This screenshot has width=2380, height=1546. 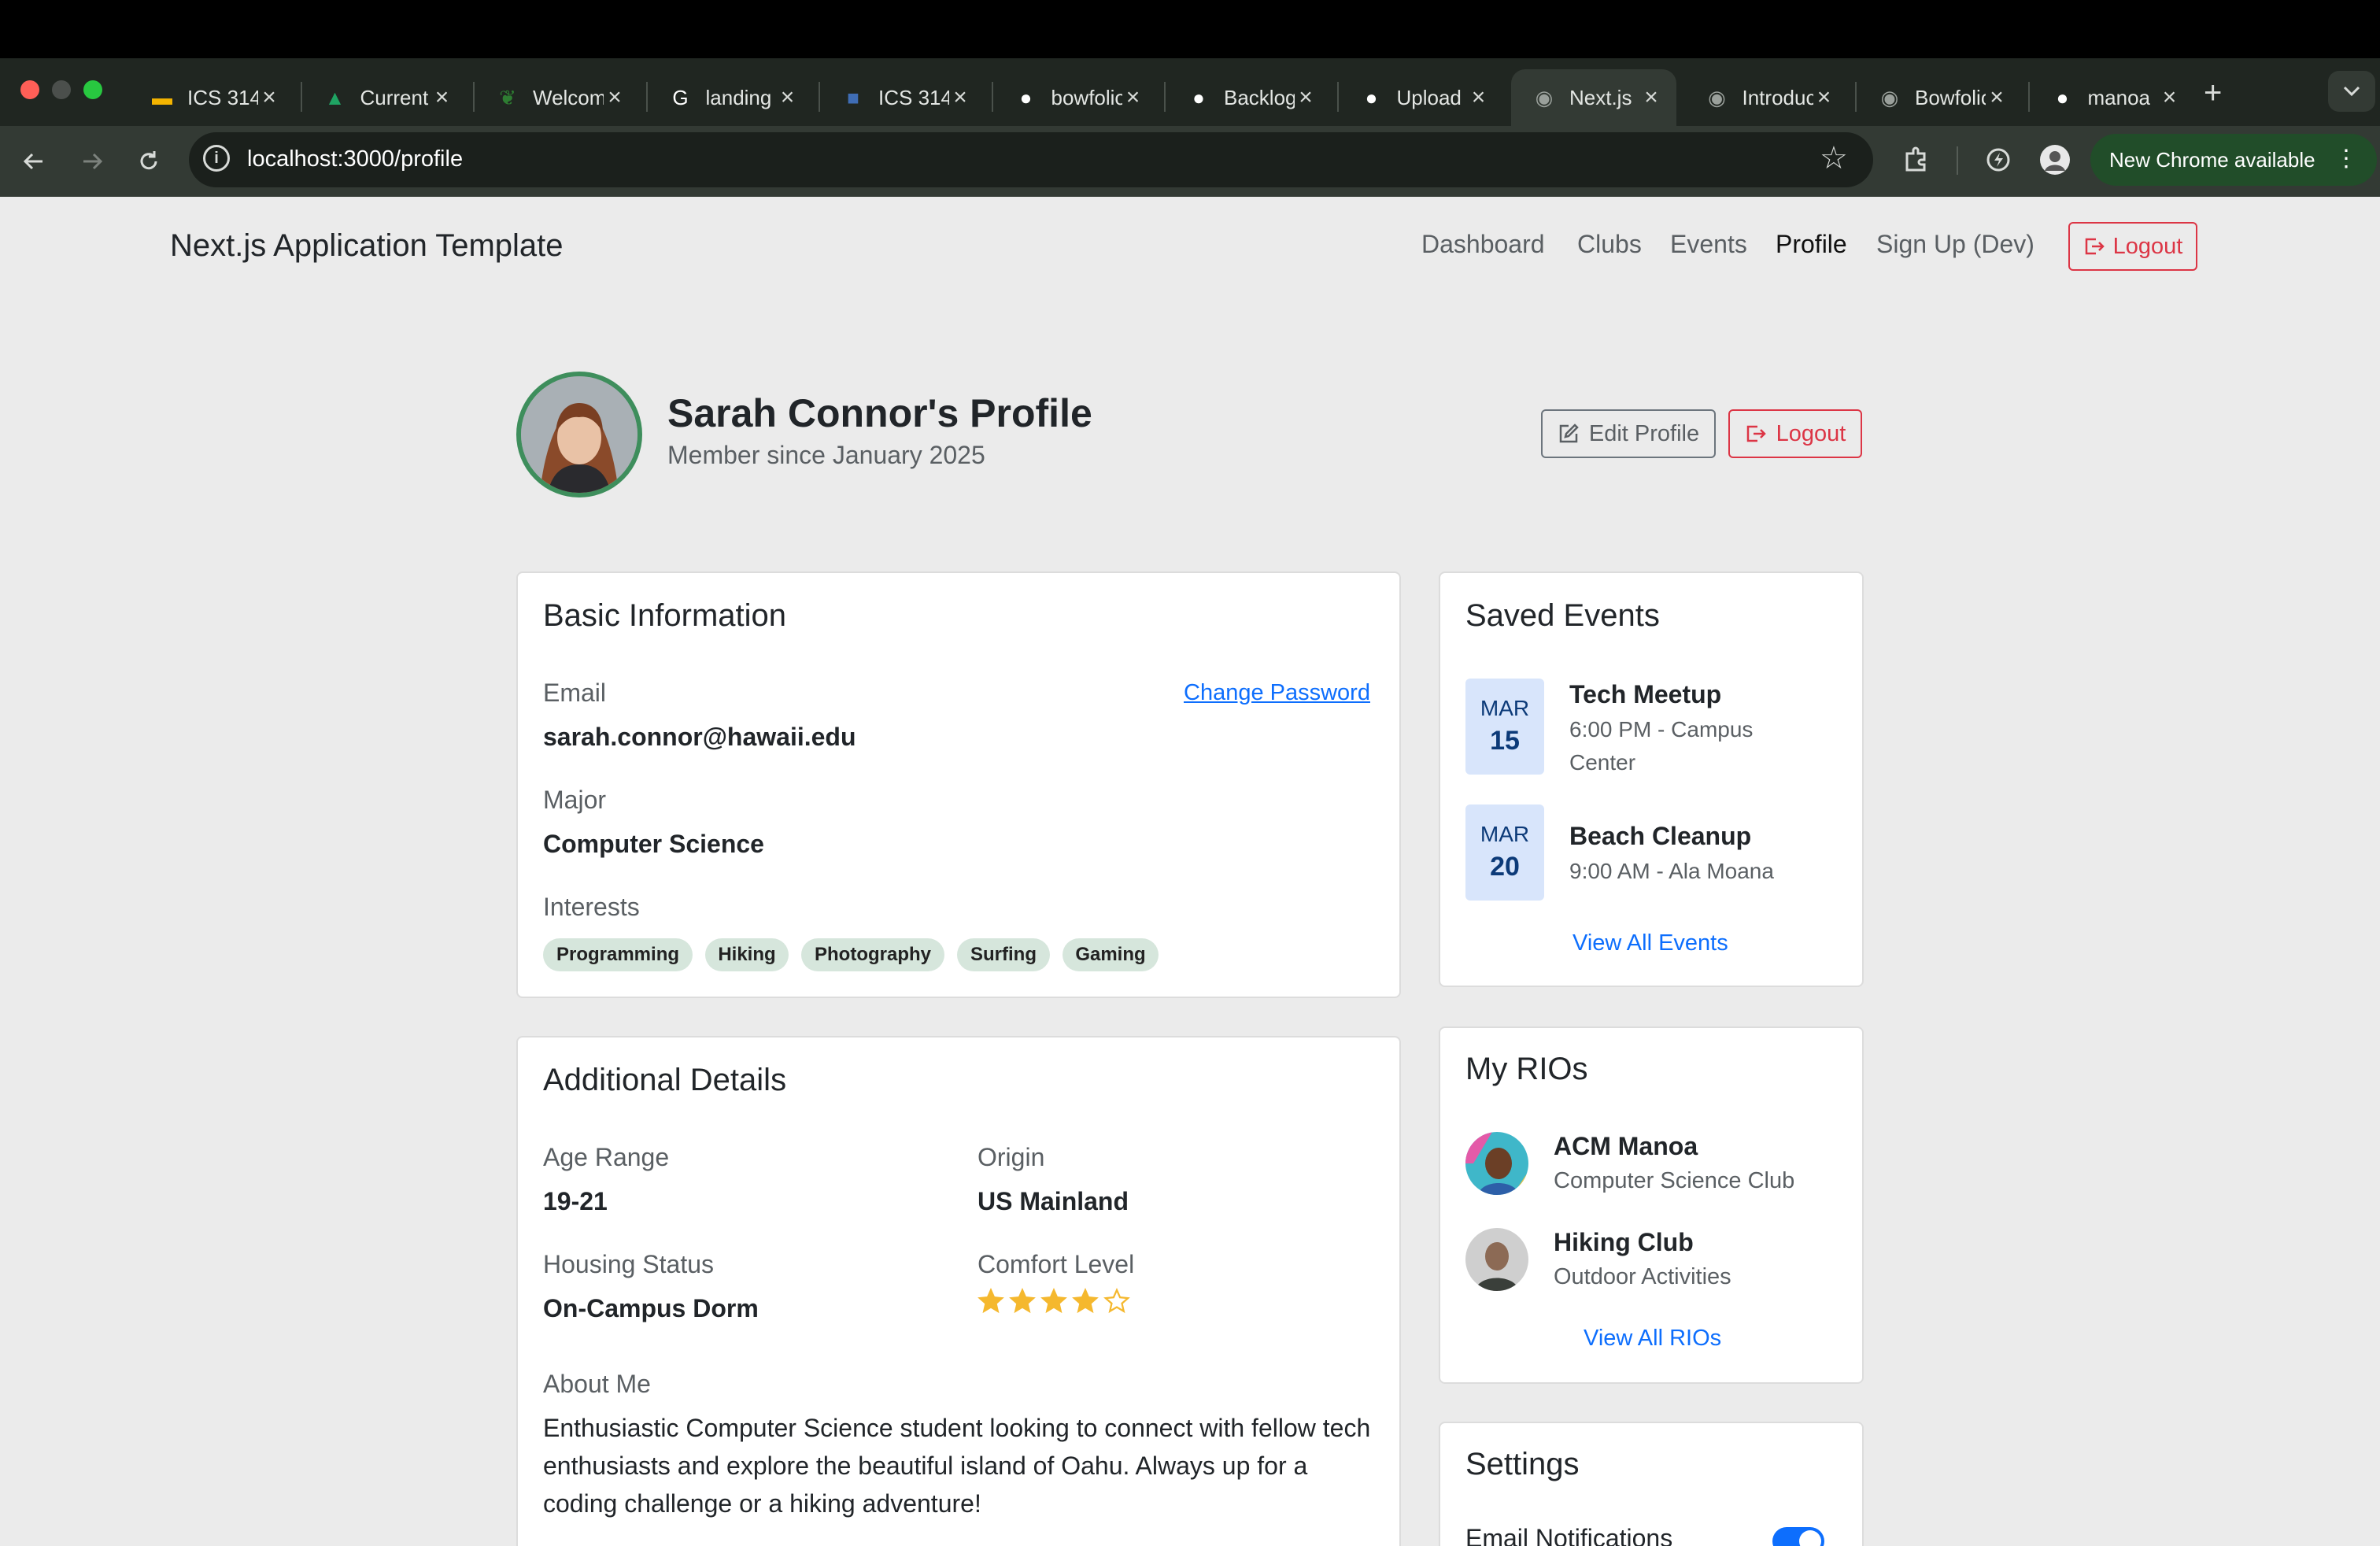 What do you see at coordinates (1661, 746) in the screenshot?
I see `event-detail: 6:00 PM - Campus Center` at bounding box center [1661, 746].